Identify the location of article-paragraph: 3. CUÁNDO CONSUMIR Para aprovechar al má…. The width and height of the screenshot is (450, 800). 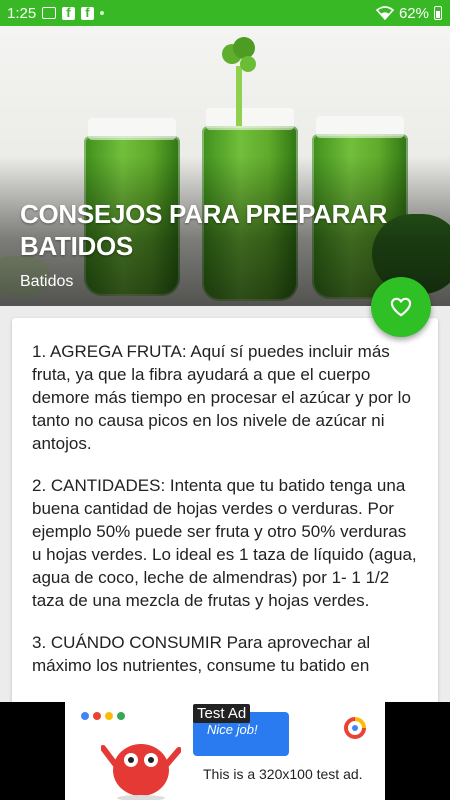
(201, 654).